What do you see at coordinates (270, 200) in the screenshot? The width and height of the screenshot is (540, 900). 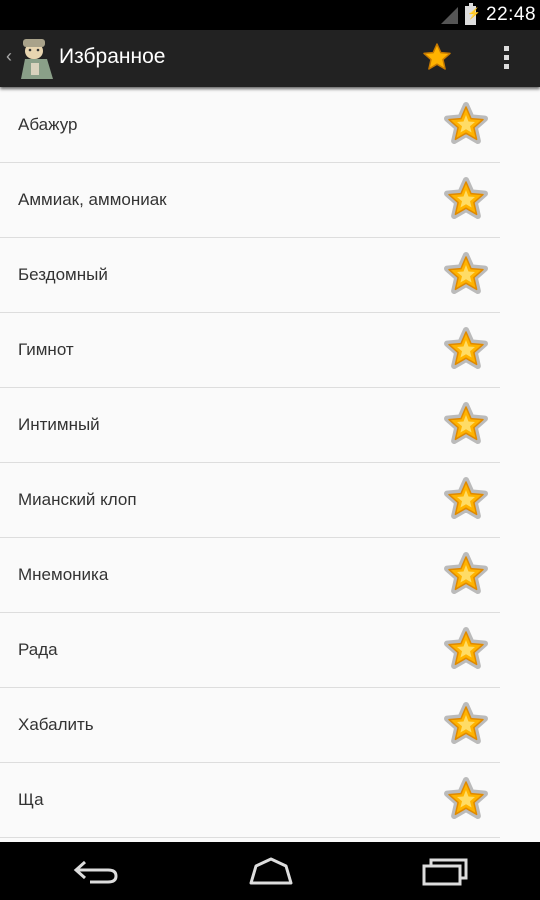 I see `list-item: Аммиак, аммониак` at bounding box center [270, 200].